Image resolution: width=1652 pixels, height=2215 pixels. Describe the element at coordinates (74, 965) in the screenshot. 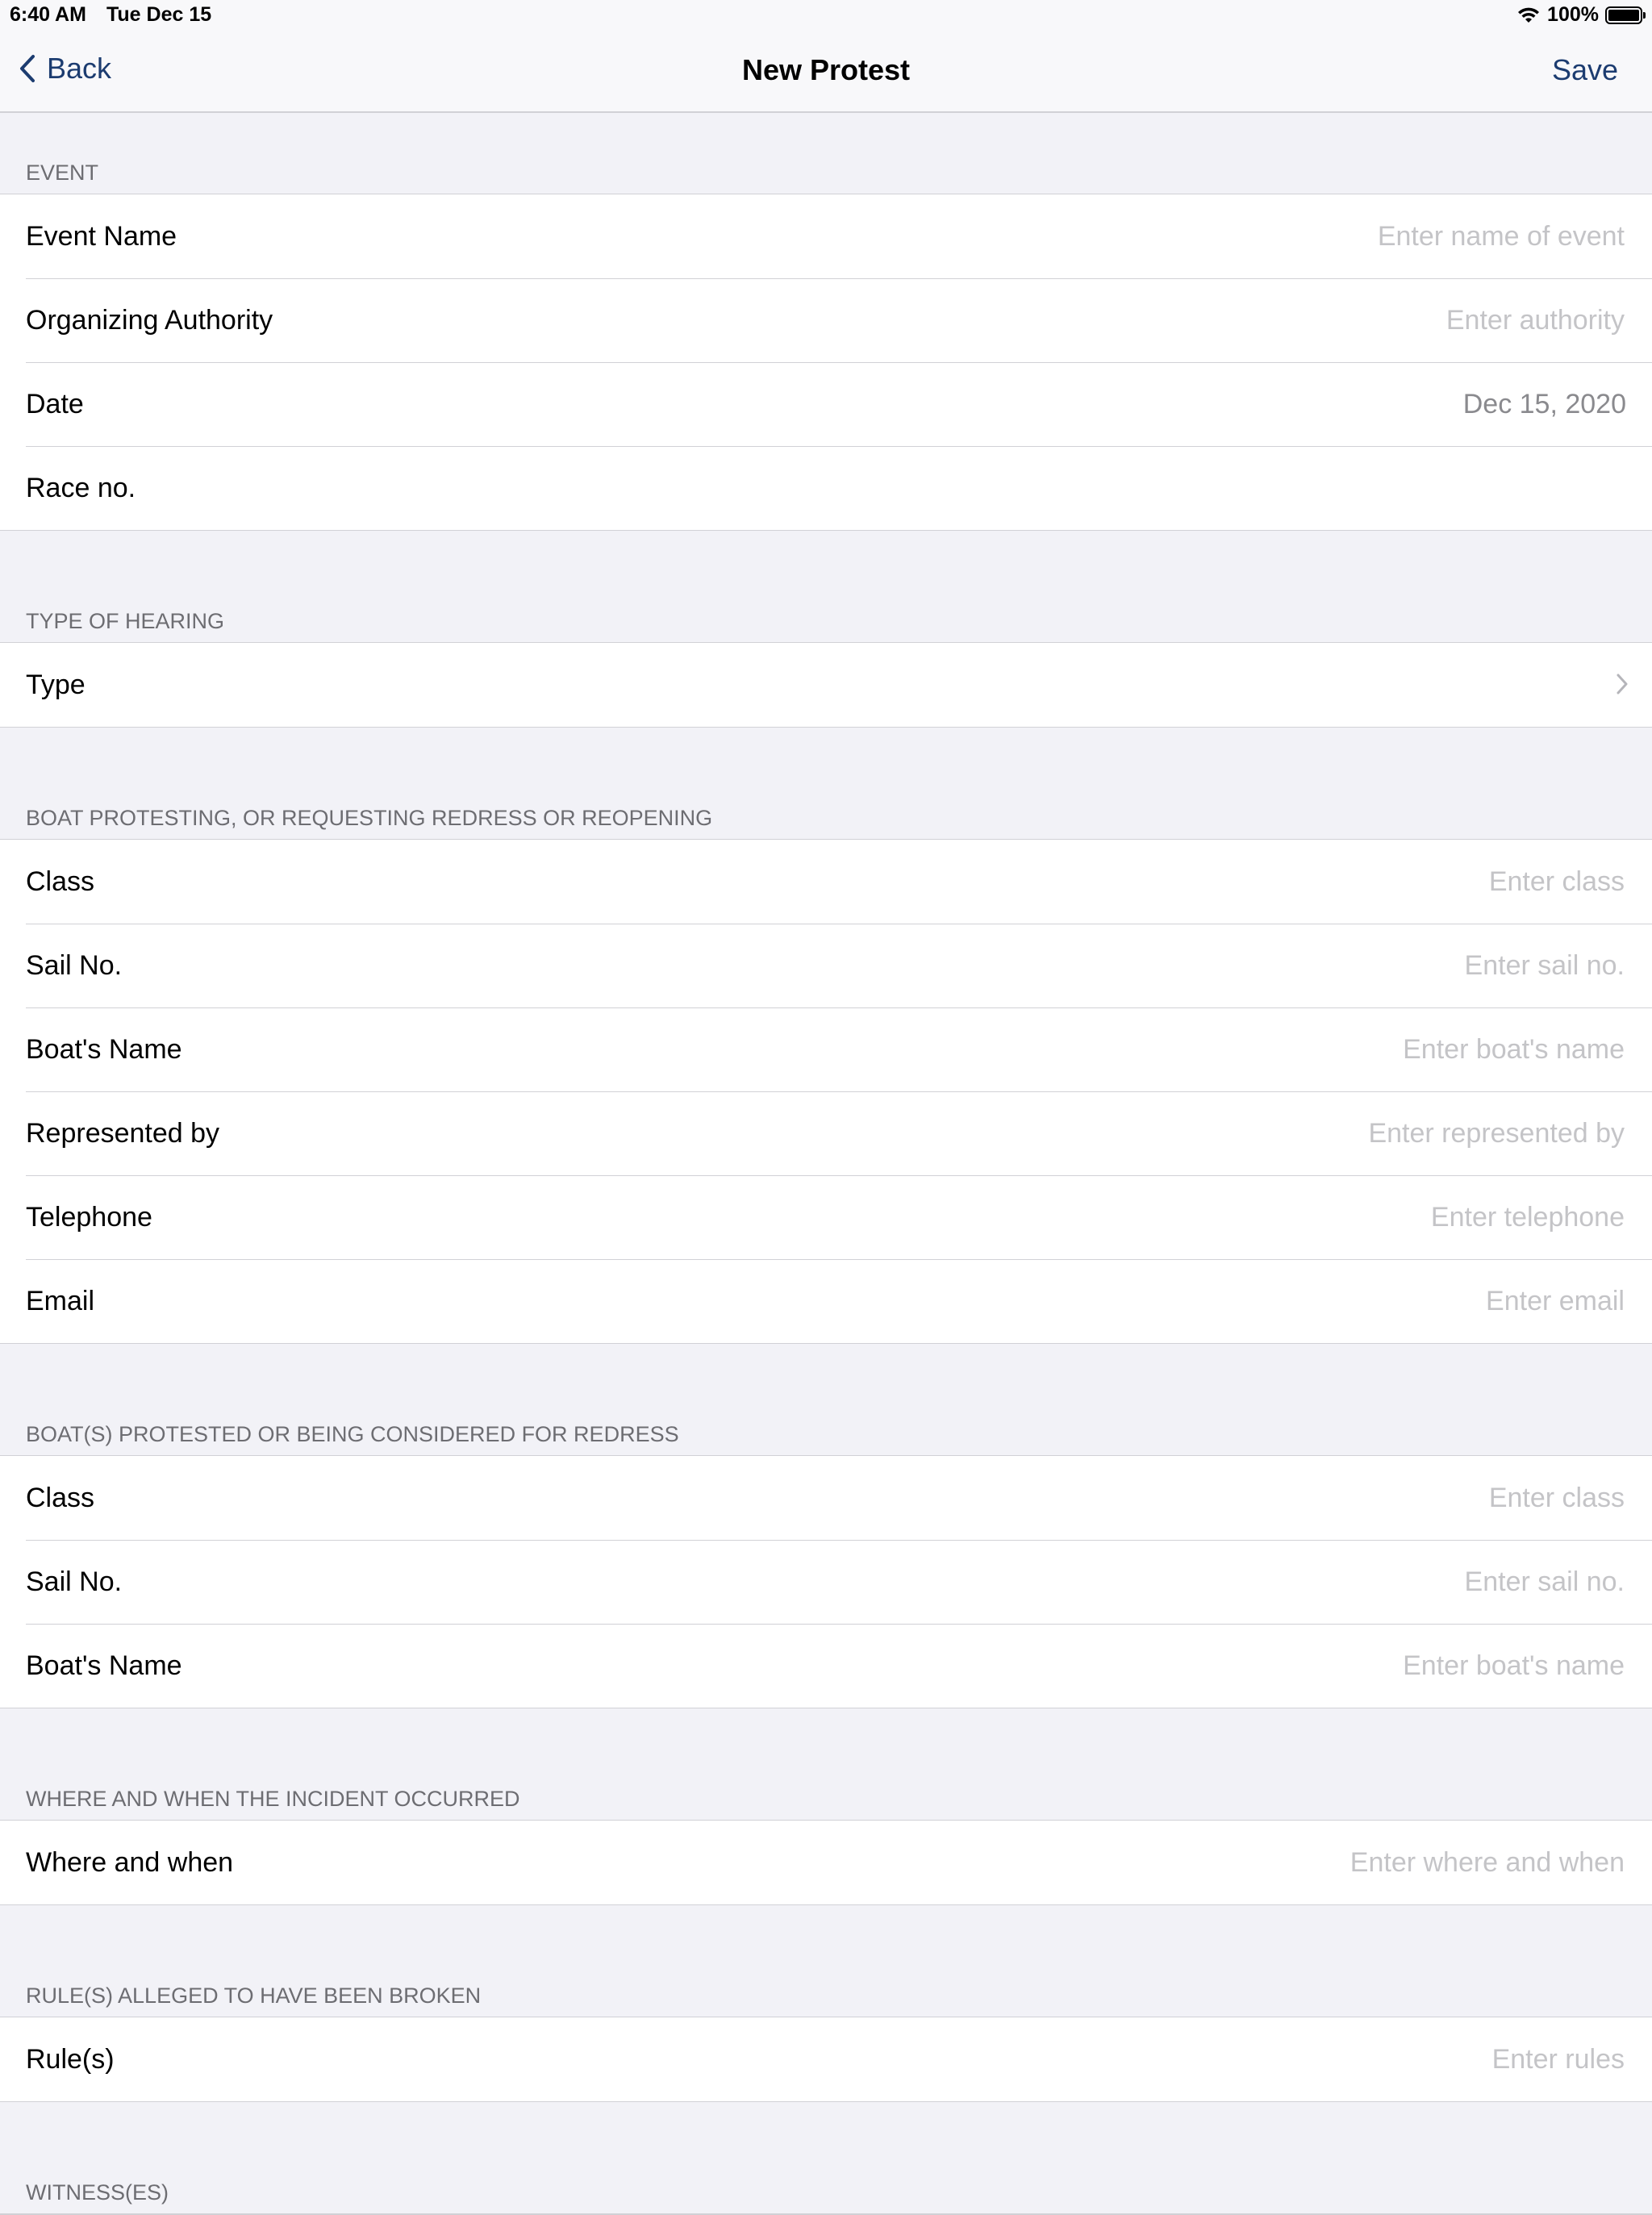

I see `protesting-sail-no-label: Sail No.` at that location.